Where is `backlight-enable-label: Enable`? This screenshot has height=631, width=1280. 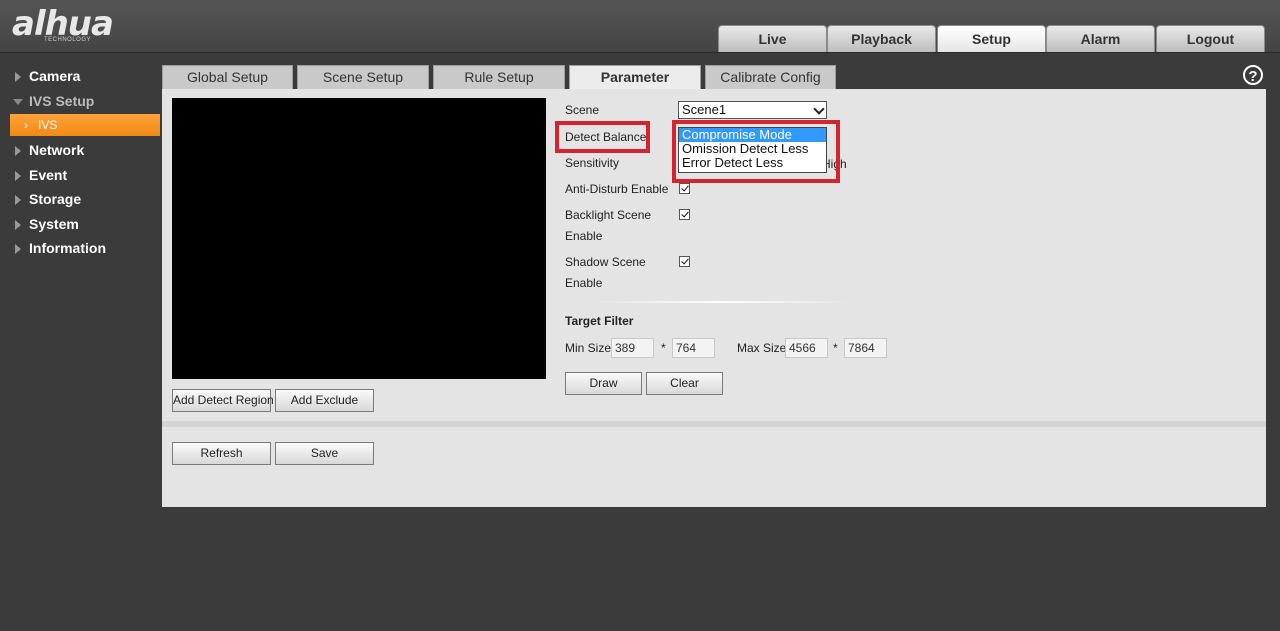
backlight-enable-label: Enable is located at coordinates (584, 236).